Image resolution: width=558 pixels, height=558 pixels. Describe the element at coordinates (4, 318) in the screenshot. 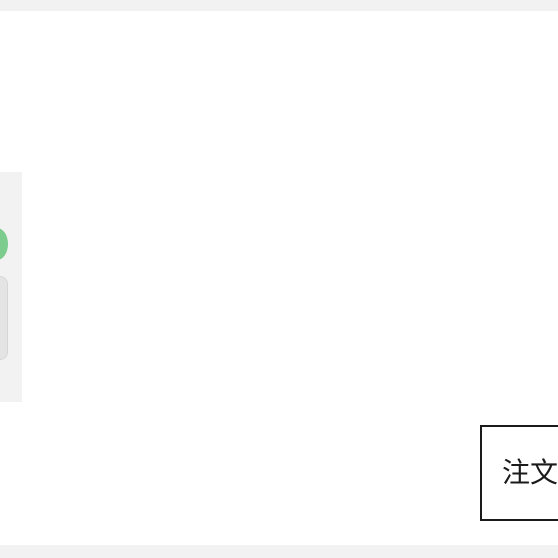

I see `product-image-panel` at that location.